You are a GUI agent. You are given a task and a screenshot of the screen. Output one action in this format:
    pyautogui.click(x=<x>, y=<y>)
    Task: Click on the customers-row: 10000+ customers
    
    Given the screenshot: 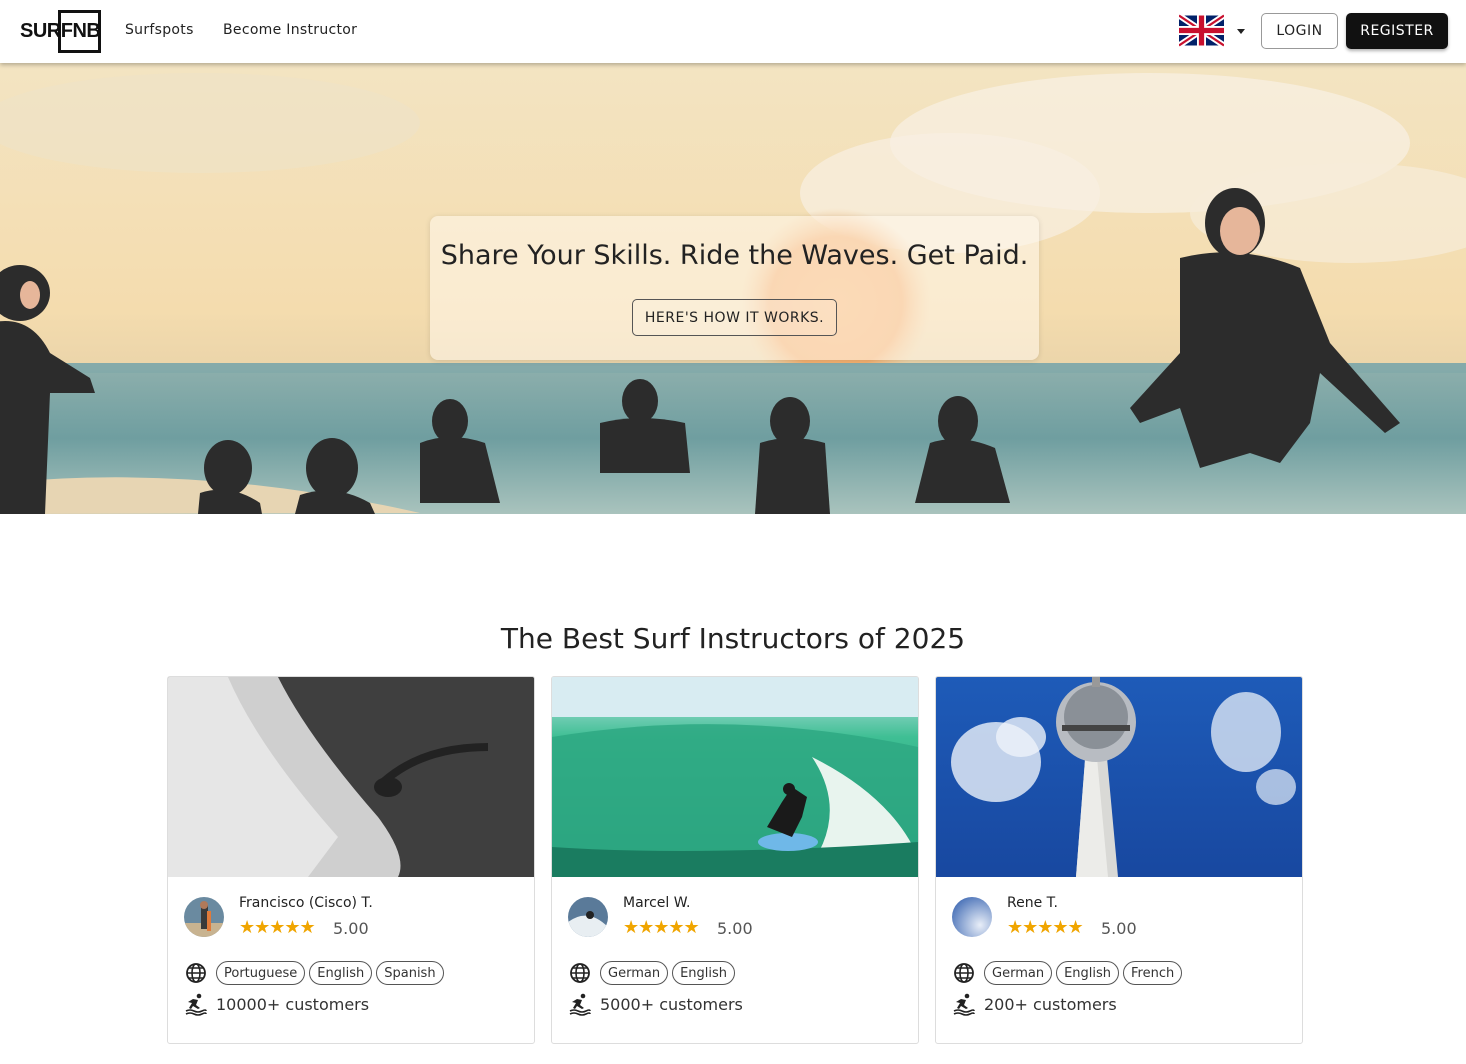 What is the action you would take?
    pyautogui.click(x=276, y=1004)
    